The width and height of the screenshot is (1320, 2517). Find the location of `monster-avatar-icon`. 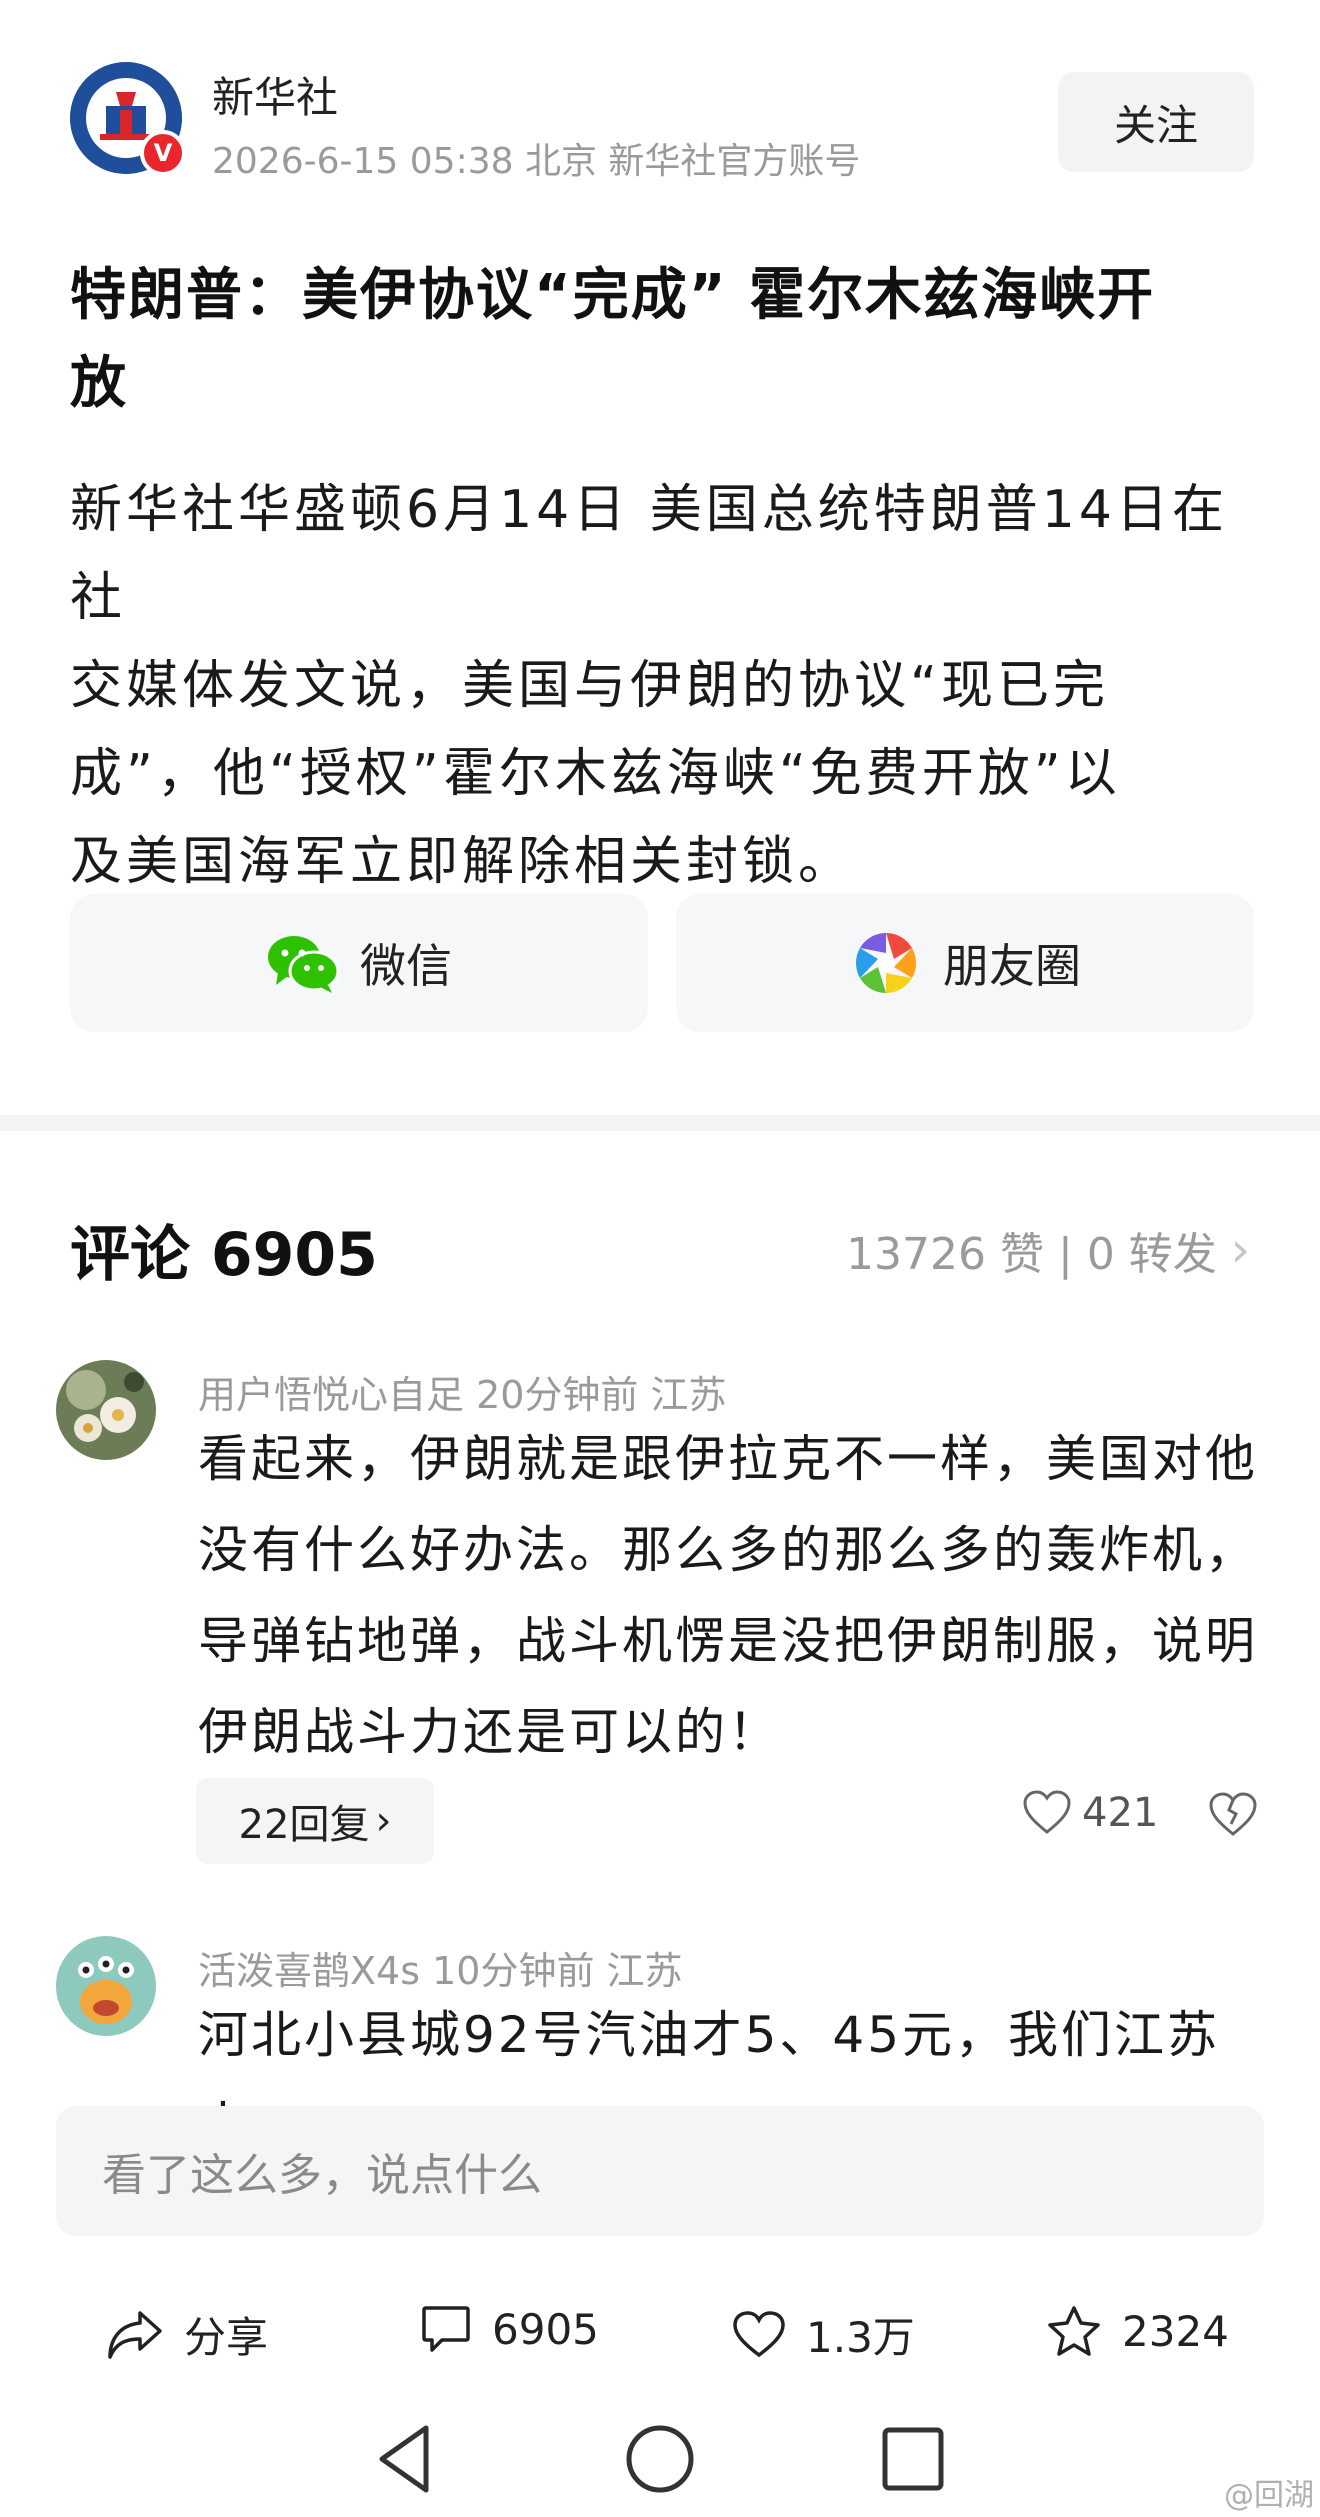

monster-avatar-icon is located at coordinates (106, 1986).